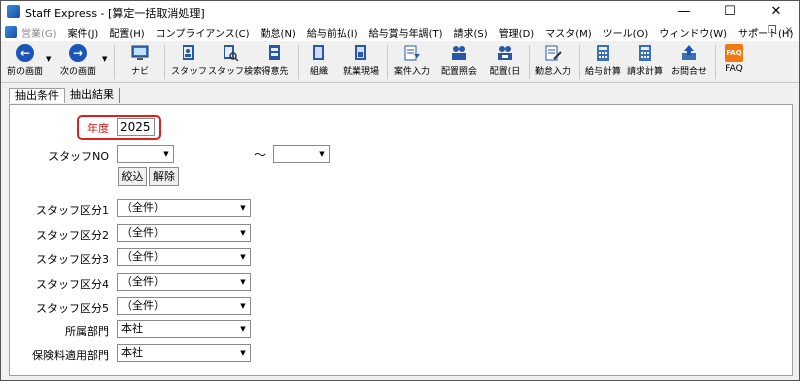 This screenshot has height=381, width=800. Describe the element at coordinates (505, 62) in the screenshot. I see `placement-day-button: 配置(日` at that location.